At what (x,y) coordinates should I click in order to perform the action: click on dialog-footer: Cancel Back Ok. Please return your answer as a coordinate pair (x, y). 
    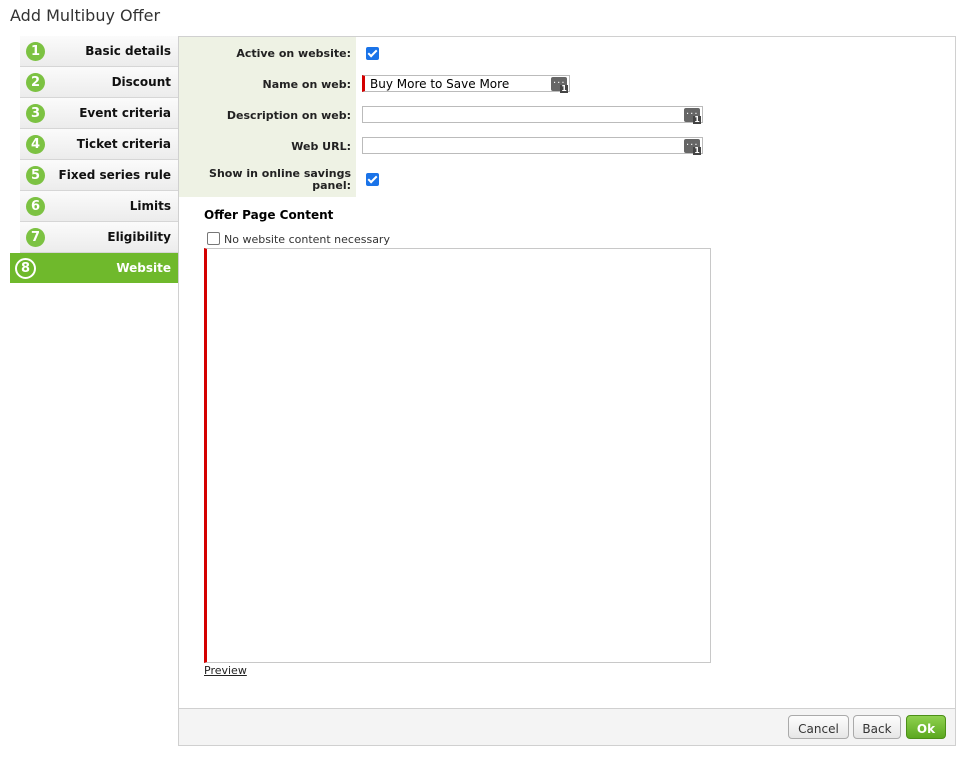
    Looking at the image, I should click on (567, 726).